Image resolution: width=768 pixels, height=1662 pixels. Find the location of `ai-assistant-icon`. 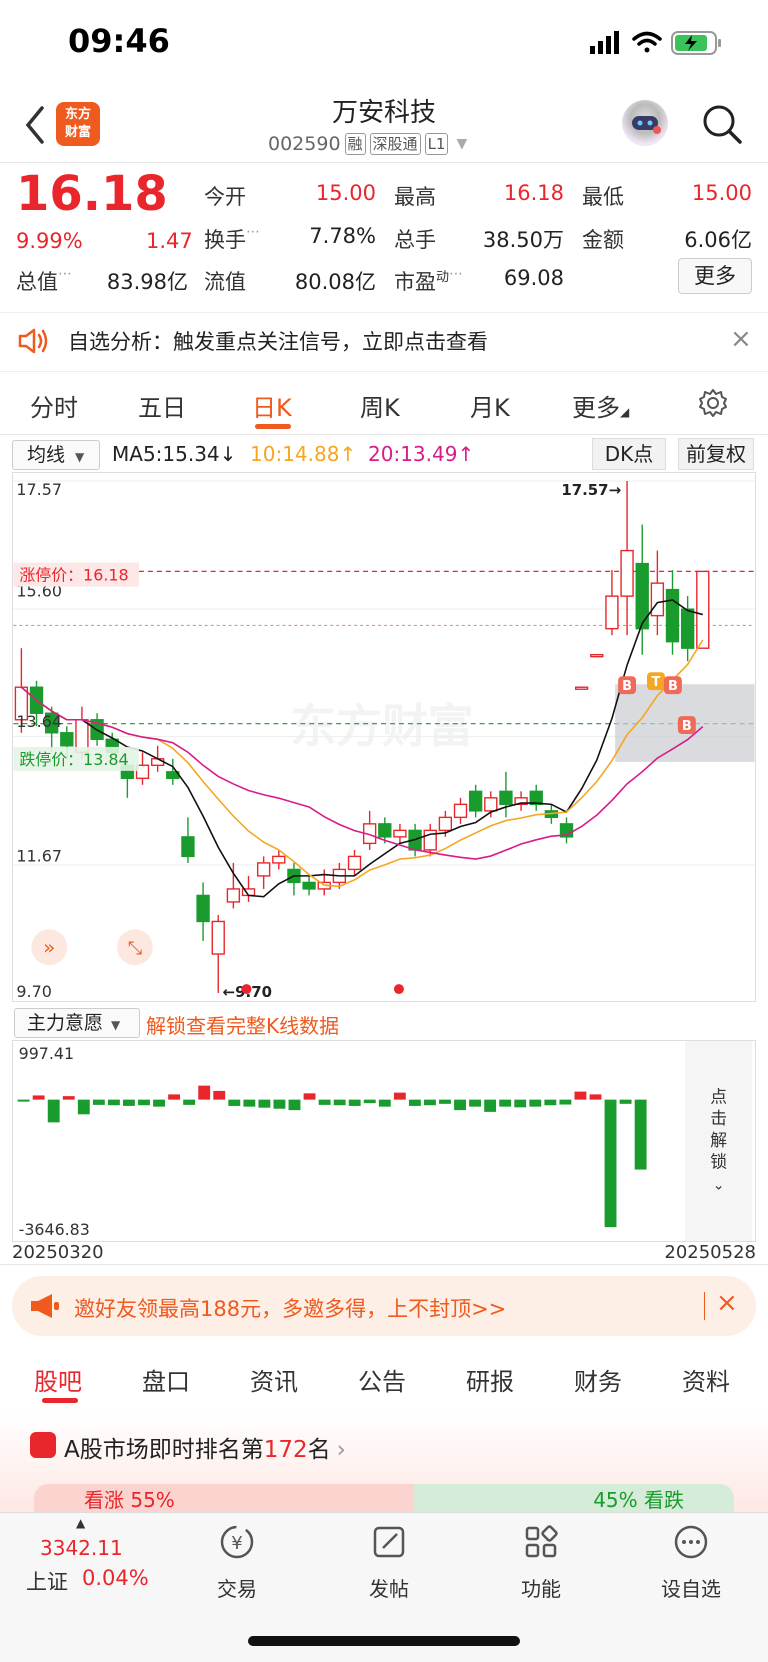

ai-assistant-icon is located at coordinates (645, 123).